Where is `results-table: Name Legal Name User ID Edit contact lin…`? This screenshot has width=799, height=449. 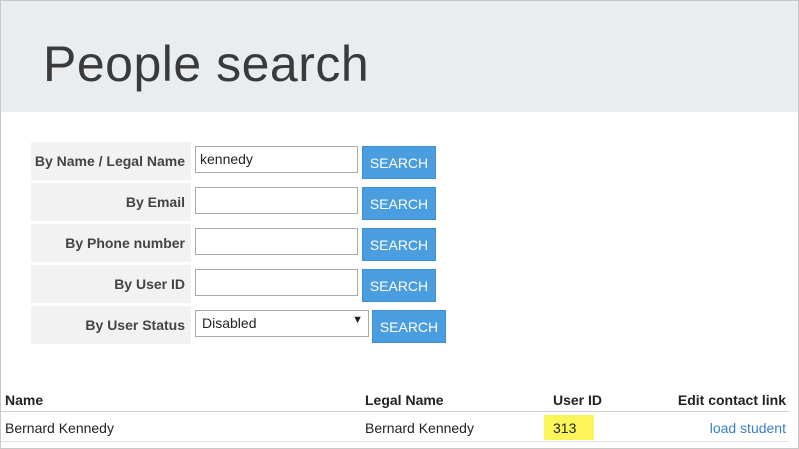 results-table: Name Legal Name User ID Edit contact lin… is located at coordinates (395, 416).